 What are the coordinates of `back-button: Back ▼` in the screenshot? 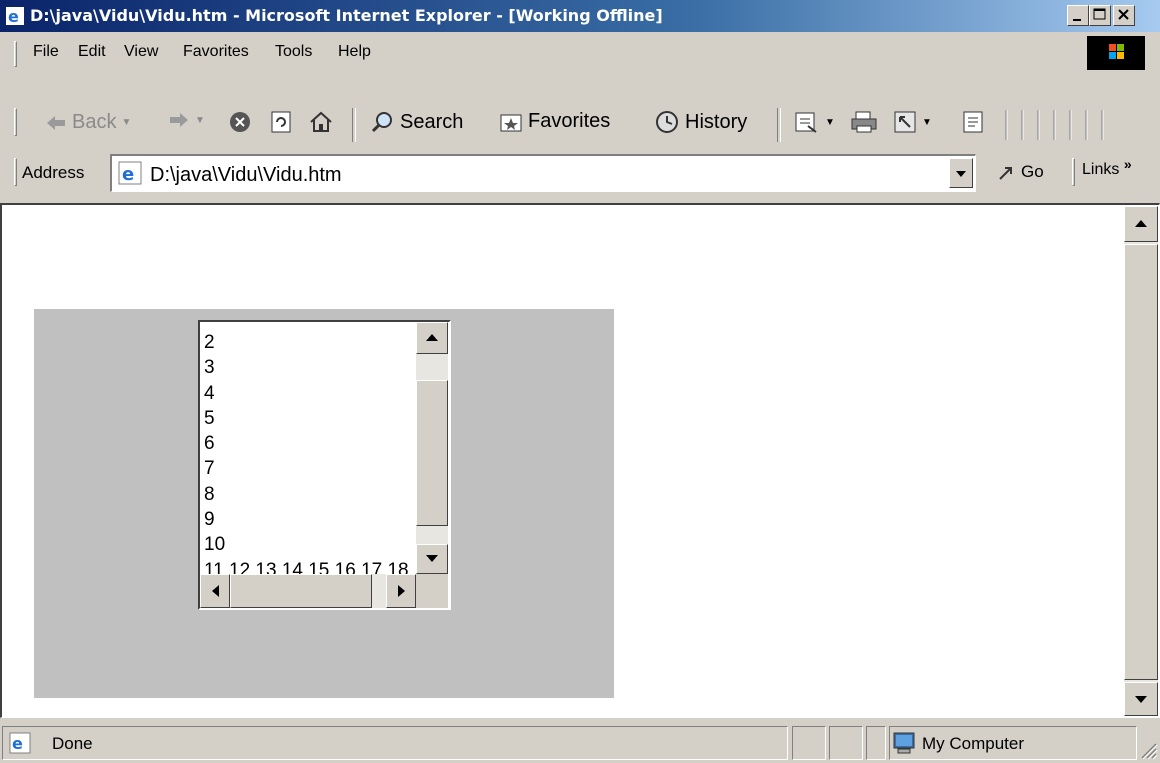 It's located at (88, 122).